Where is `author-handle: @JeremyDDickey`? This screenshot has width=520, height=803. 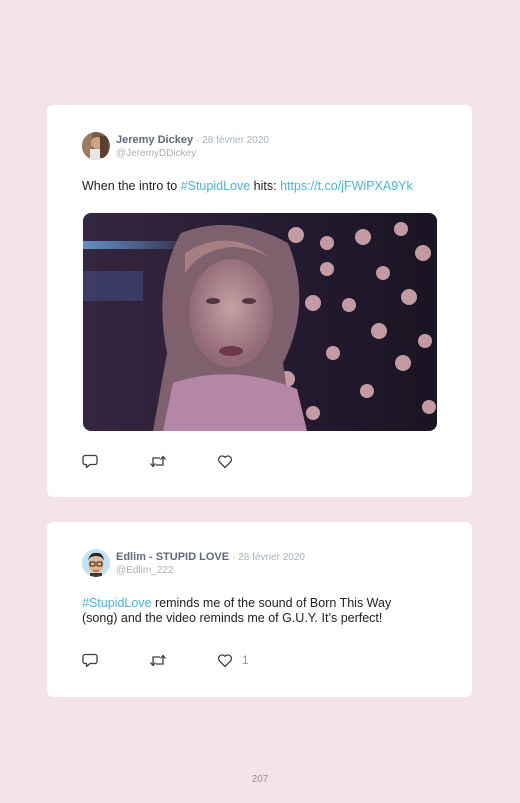
author-handle: @JeremyDDickey is located at coordinates (156, 153).